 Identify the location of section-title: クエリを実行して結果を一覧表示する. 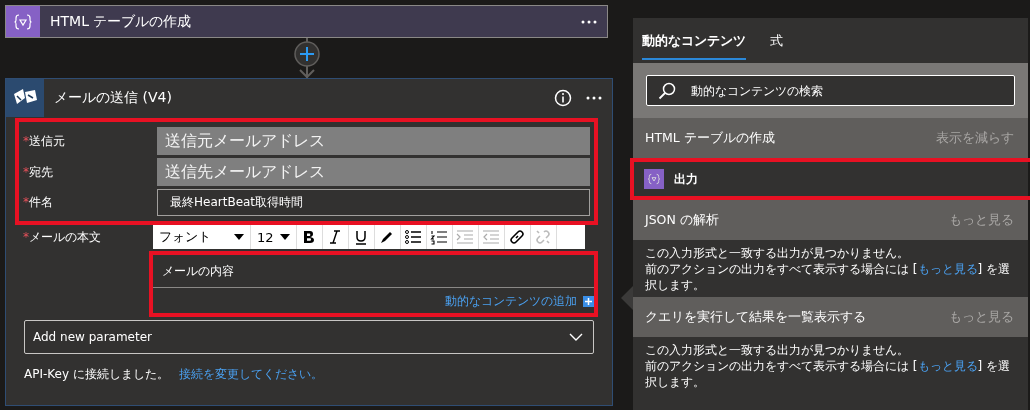
(755, 317).